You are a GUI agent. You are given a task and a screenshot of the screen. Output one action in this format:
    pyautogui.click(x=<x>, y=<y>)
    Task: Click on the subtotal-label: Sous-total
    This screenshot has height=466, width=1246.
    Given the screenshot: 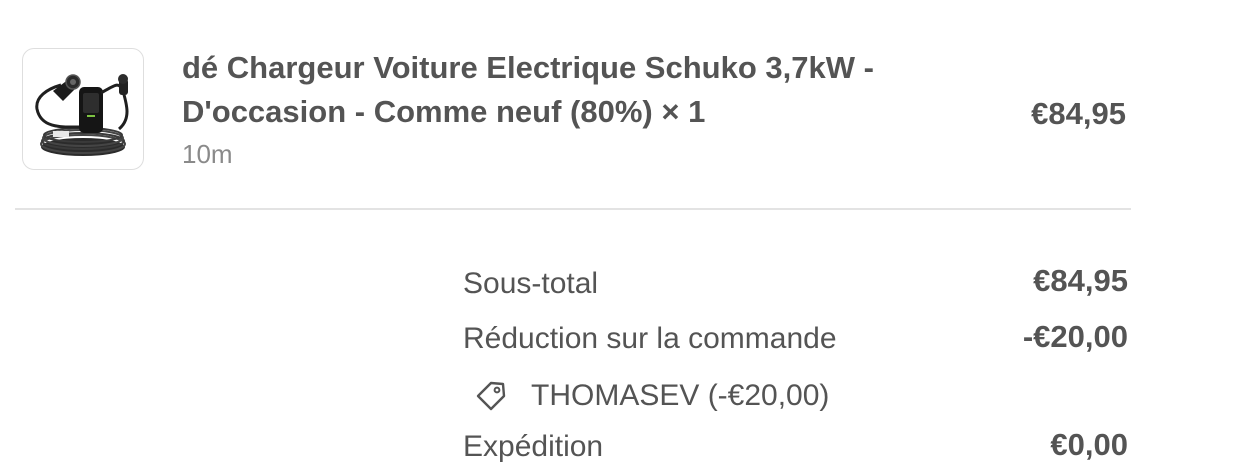 What is the action you would take?
    pyautogui.click(x=531, y=283)
    